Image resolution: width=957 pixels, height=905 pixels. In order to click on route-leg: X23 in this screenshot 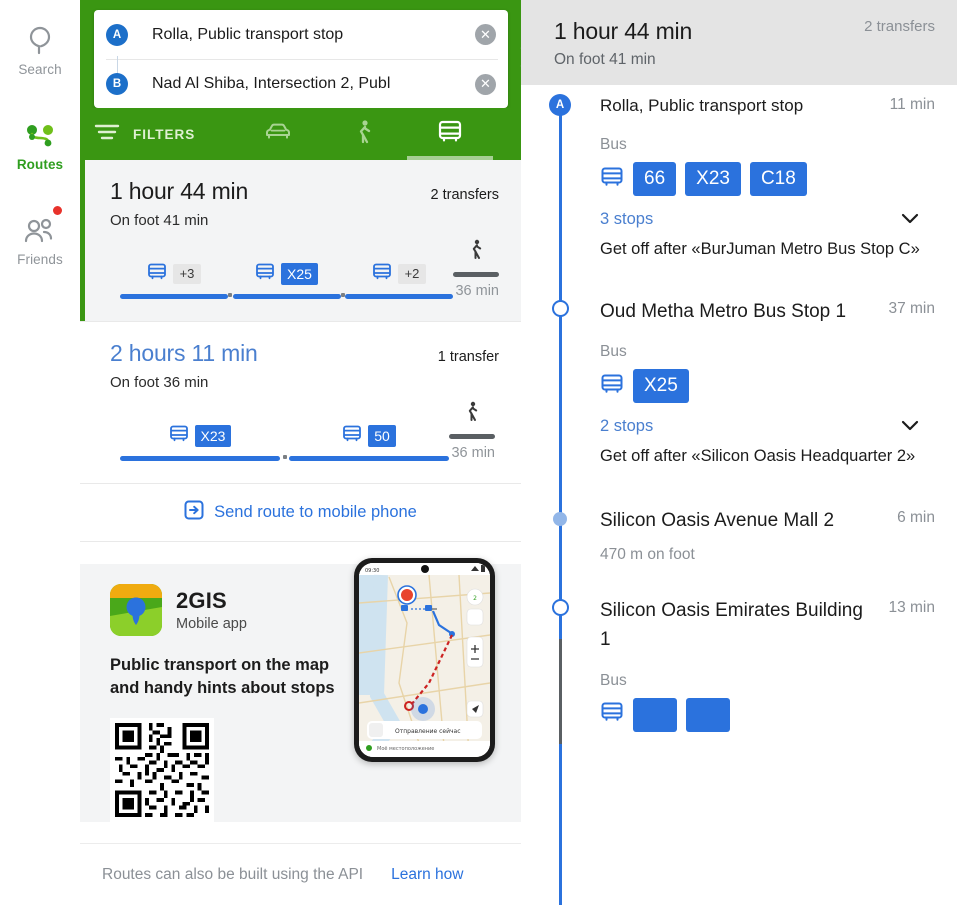, I will do `click(200, 443)`.